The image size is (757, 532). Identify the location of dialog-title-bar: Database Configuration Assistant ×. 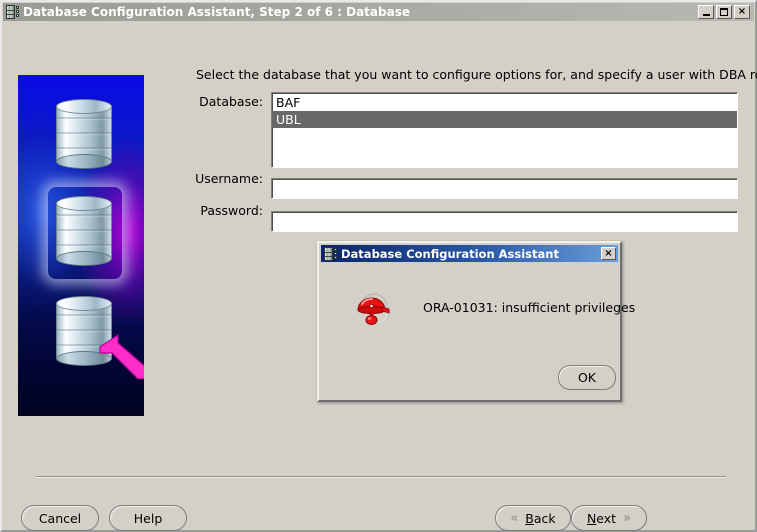
(469, 253).